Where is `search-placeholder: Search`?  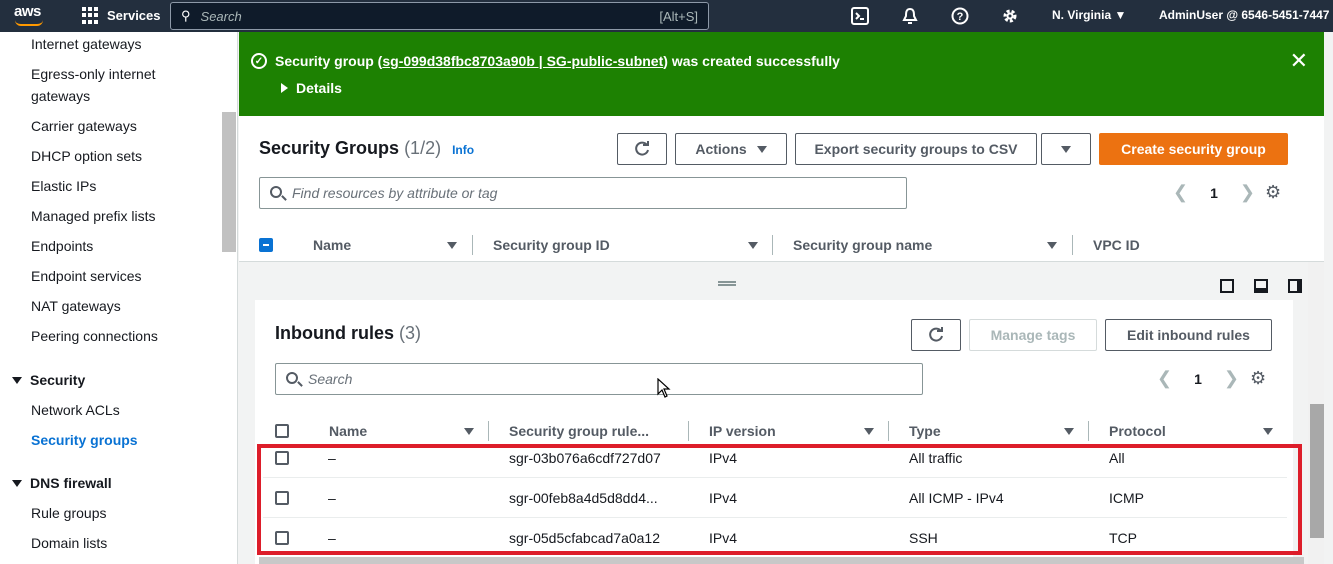 search-placeholder: Search is located at coordinates (221, 16).